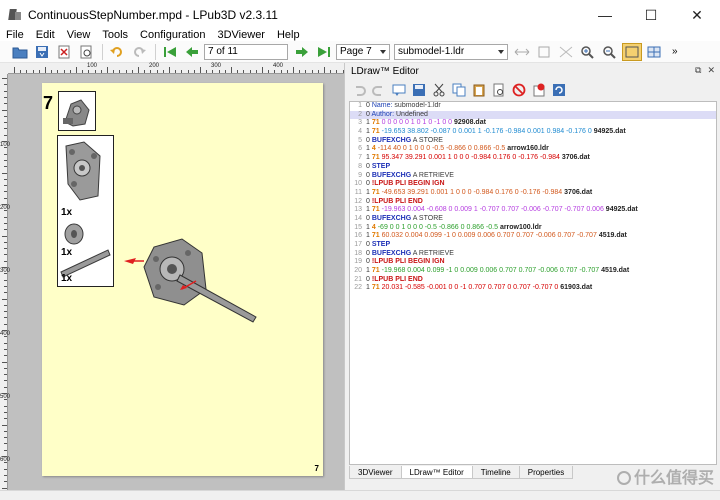  What do you see at coordinates (533, 202) in the screenshot?
I see `code-line: 12 0 !LPUB PLI END` at bounding box center [533, 202].